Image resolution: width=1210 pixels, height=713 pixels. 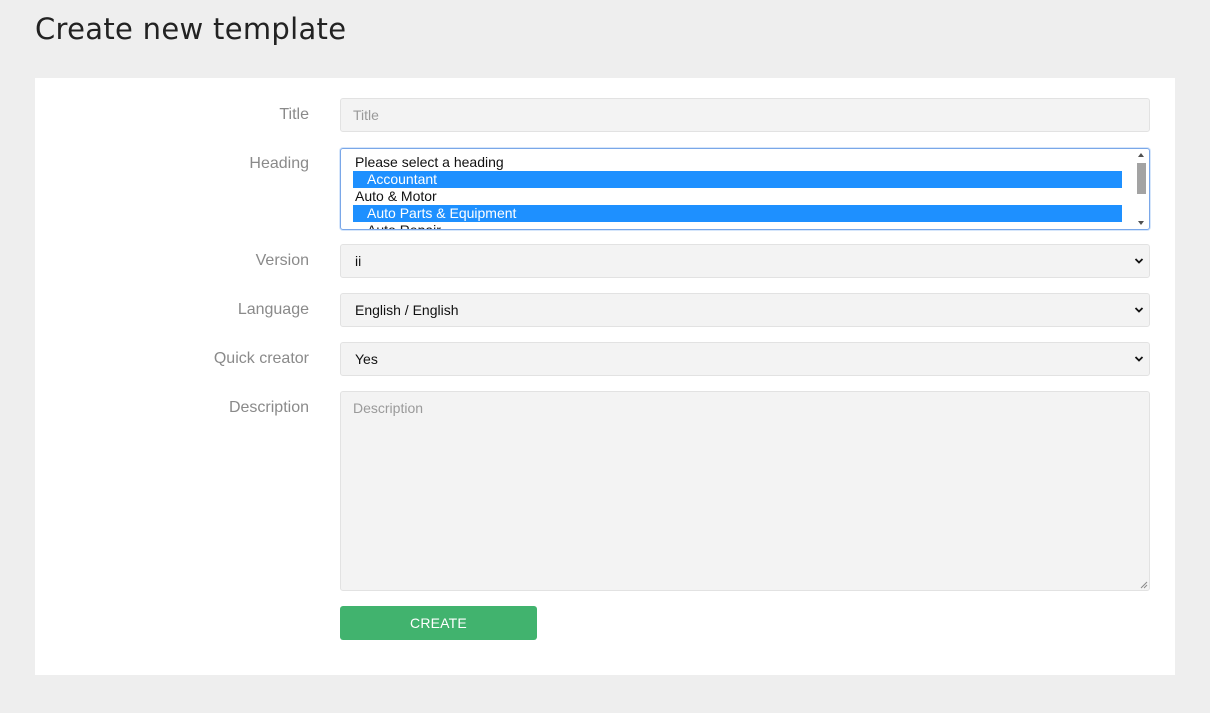 I want to click on version-value: ii, so click(x=358, y=261).